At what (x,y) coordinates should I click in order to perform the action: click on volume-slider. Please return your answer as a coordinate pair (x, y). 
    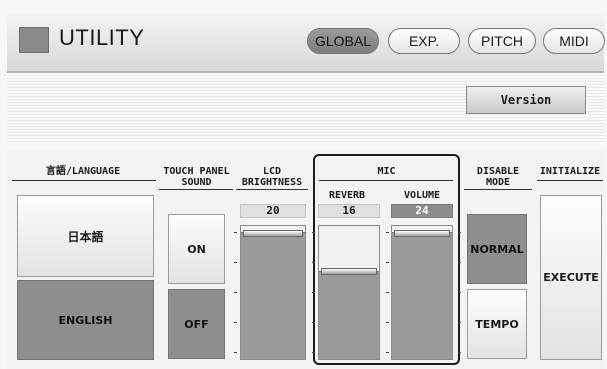
    Looking at the image, I should click on (422, 292).